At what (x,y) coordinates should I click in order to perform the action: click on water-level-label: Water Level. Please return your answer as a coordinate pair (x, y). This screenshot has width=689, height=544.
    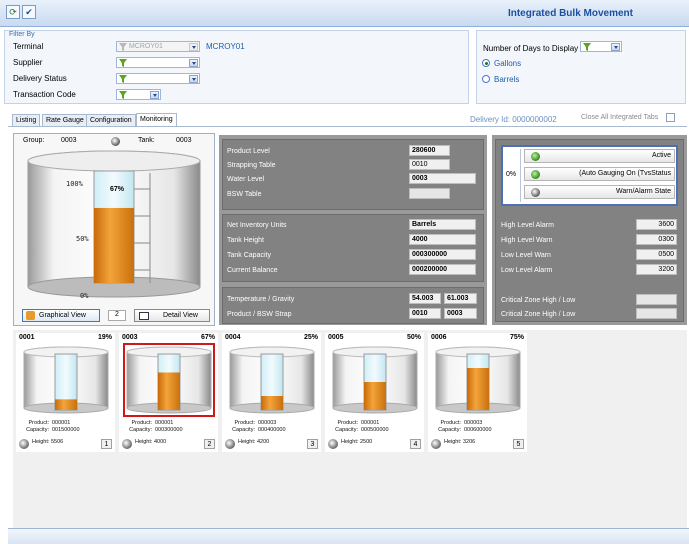
    Looking at the image, I should click on (246, 179).